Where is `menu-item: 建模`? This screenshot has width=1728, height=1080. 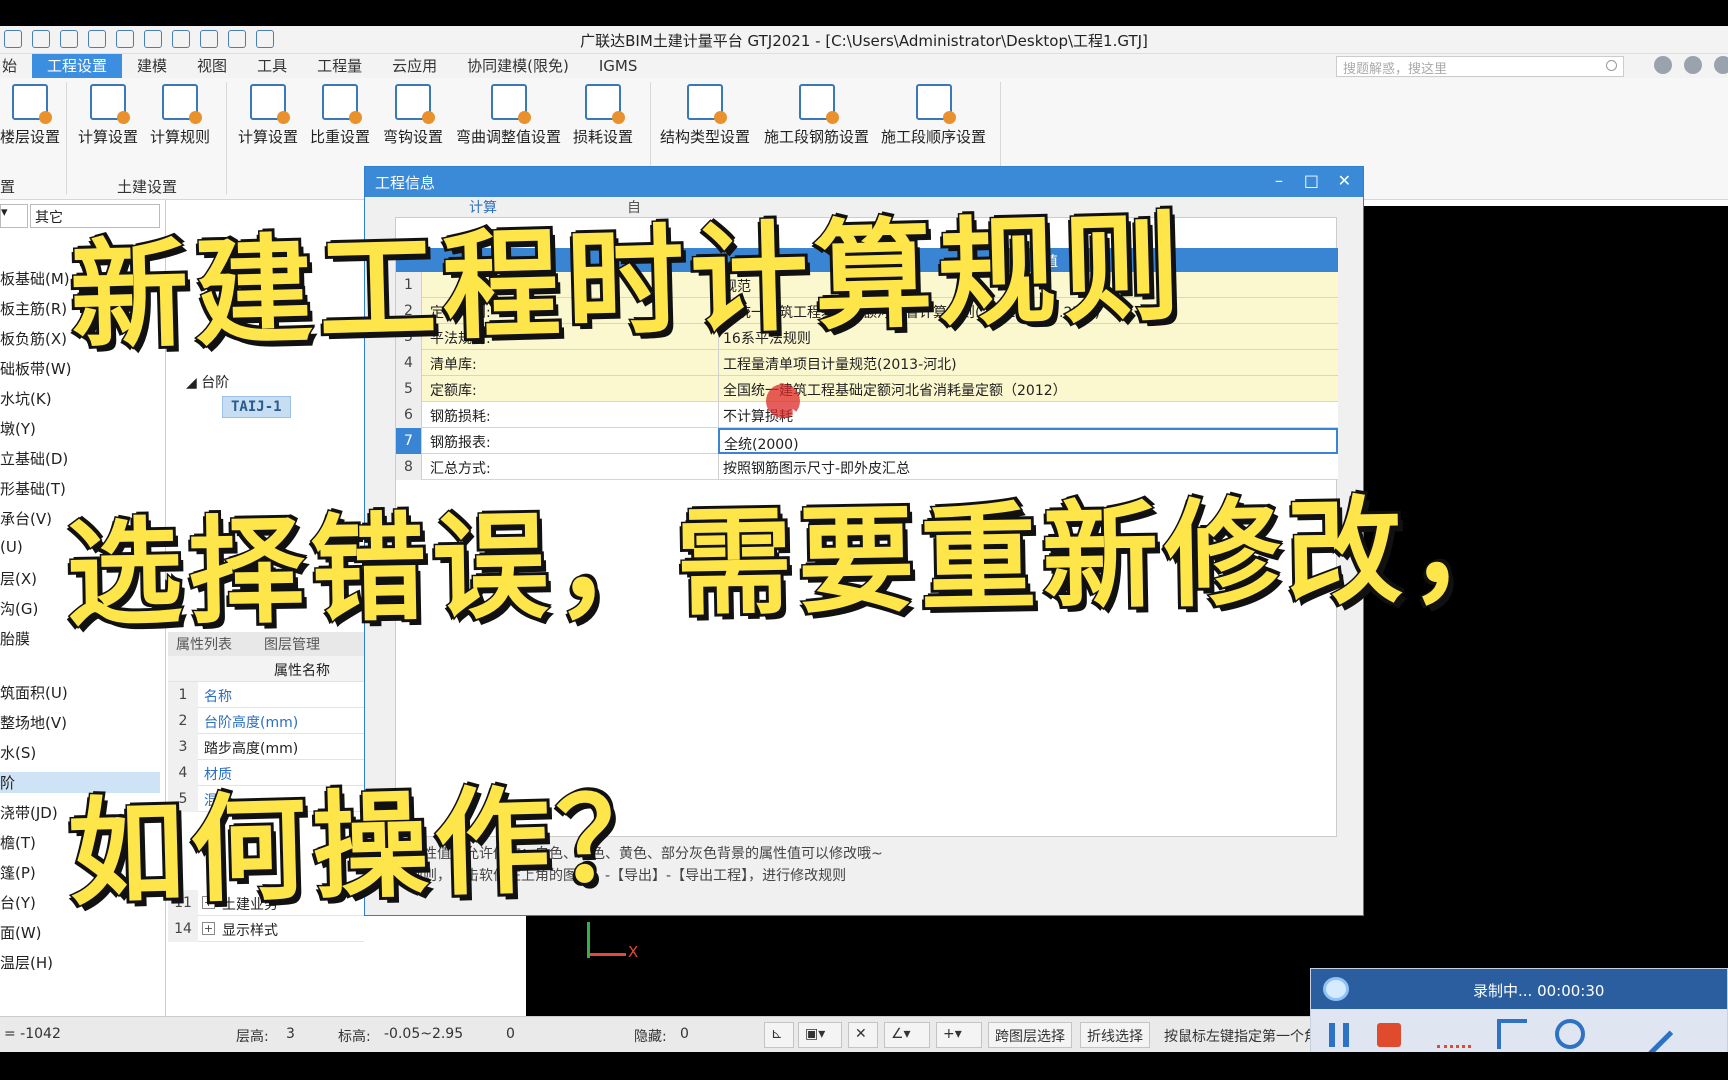
menu-item: 建模 is located at coordinates (152, 66).